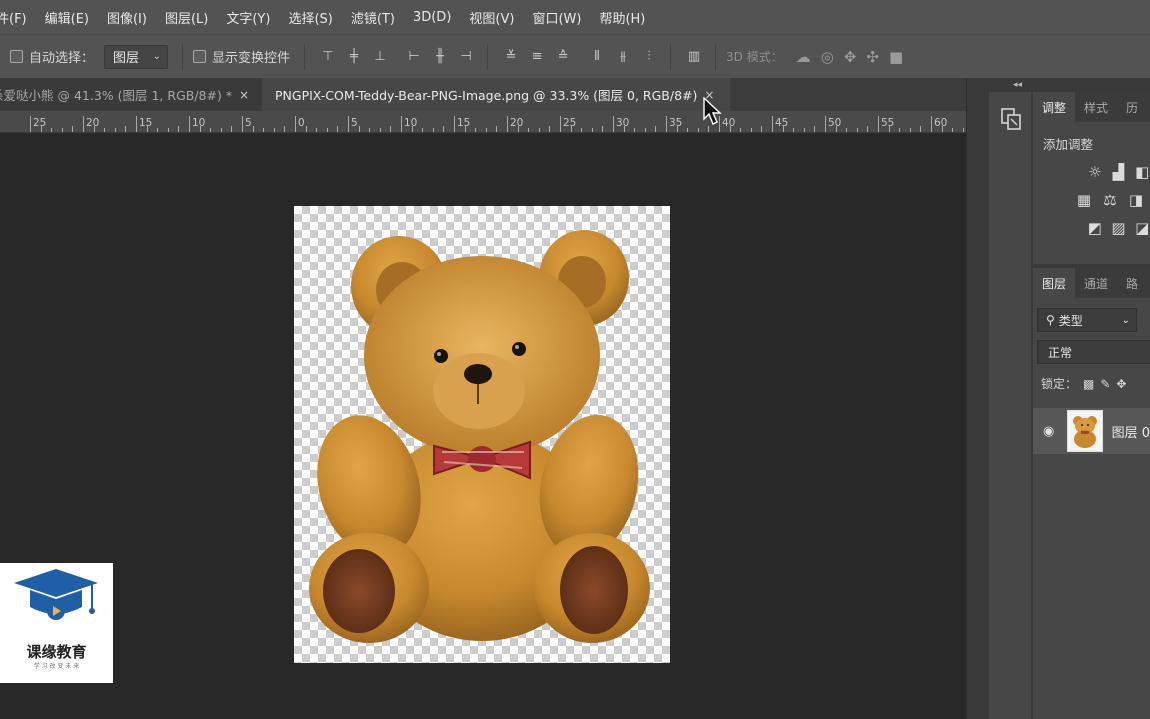 This screenshot has height=719, width=1150. I want to click on lock-transparency-icon: ▩, so click(1088, 384).